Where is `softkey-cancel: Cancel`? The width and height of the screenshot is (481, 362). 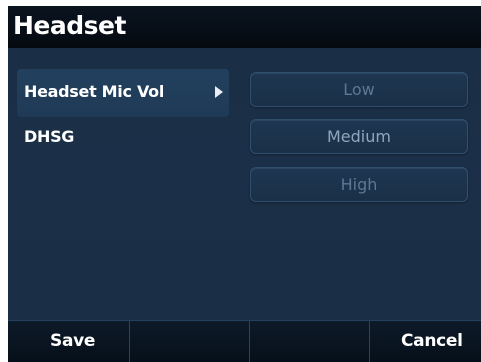 softkey-cancel: Cancel is located at coordinates (425, 341).